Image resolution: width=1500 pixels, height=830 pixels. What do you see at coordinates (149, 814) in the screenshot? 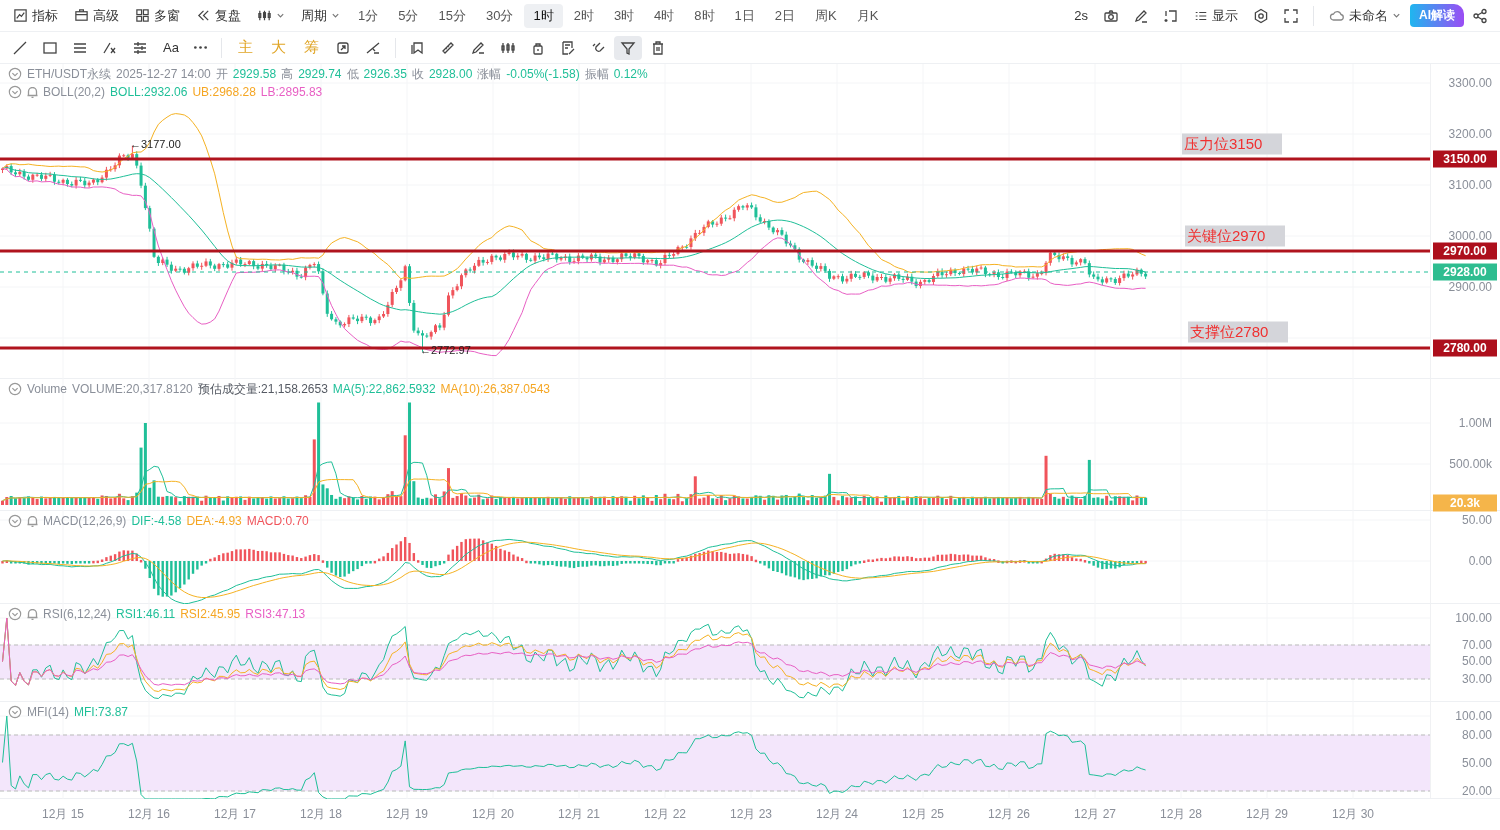
I see `date-label: 12月 16` at bounding box center [149, 814].